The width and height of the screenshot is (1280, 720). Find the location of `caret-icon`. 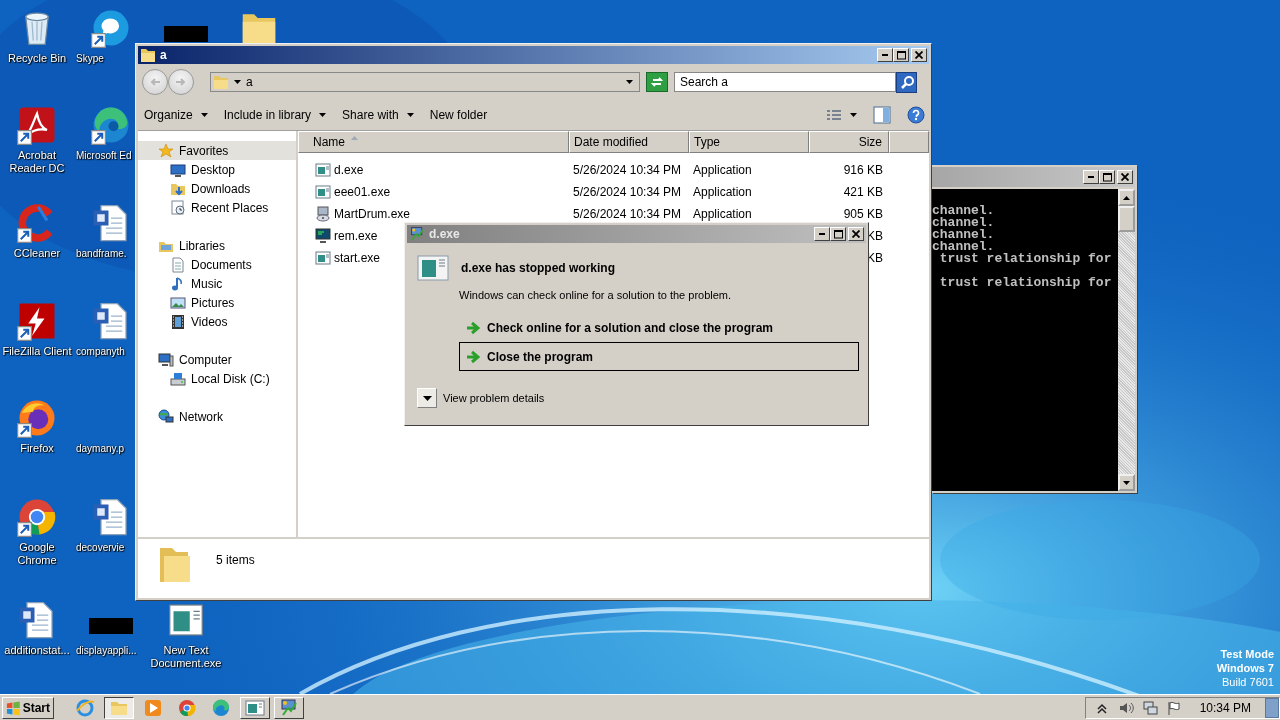

caret-icon is located at coordinates (853, 115).